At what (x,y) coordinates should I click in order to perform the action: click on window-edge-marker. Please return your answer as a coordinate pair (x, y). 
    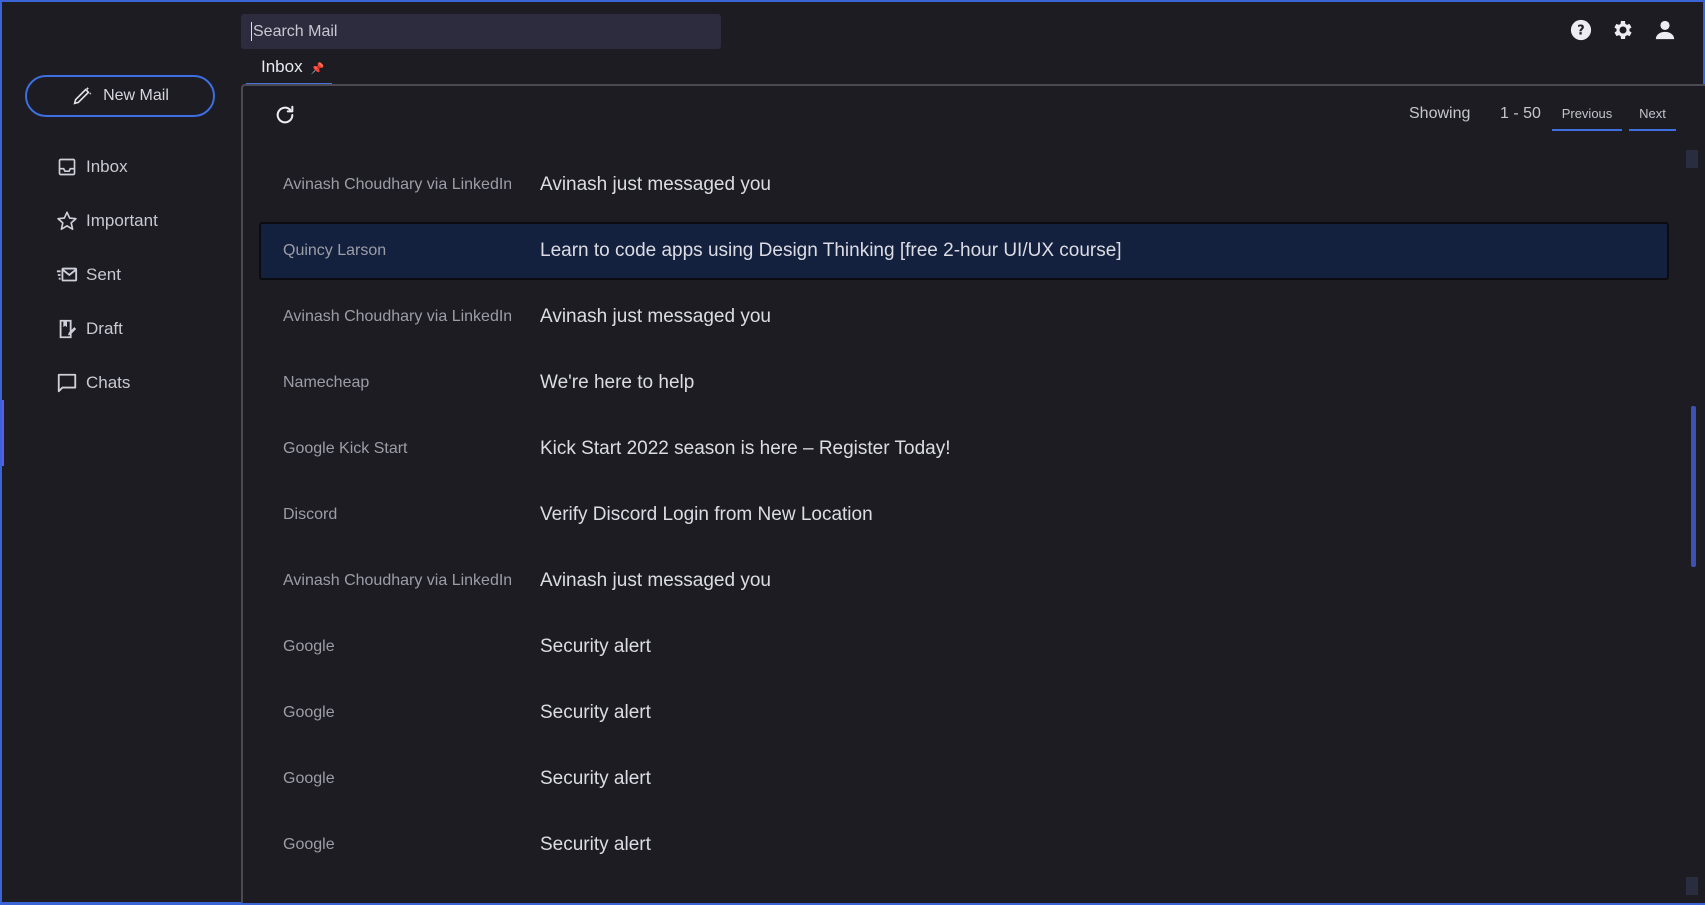
    Looking at the image, I should click on (3, 433).